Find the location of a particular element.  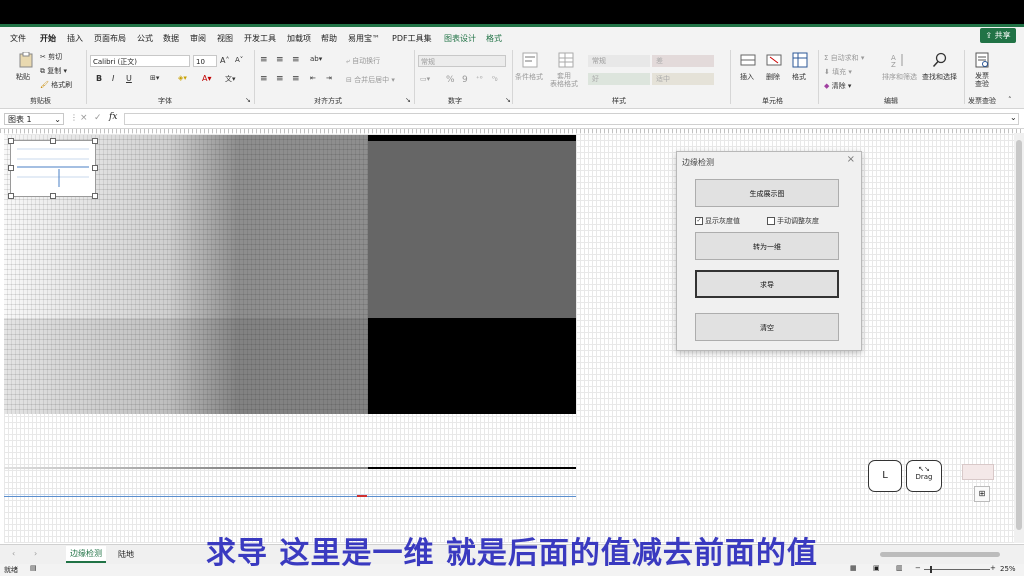

sort-filter-button: 排序和筛选 is located at coordinates (899, 77).